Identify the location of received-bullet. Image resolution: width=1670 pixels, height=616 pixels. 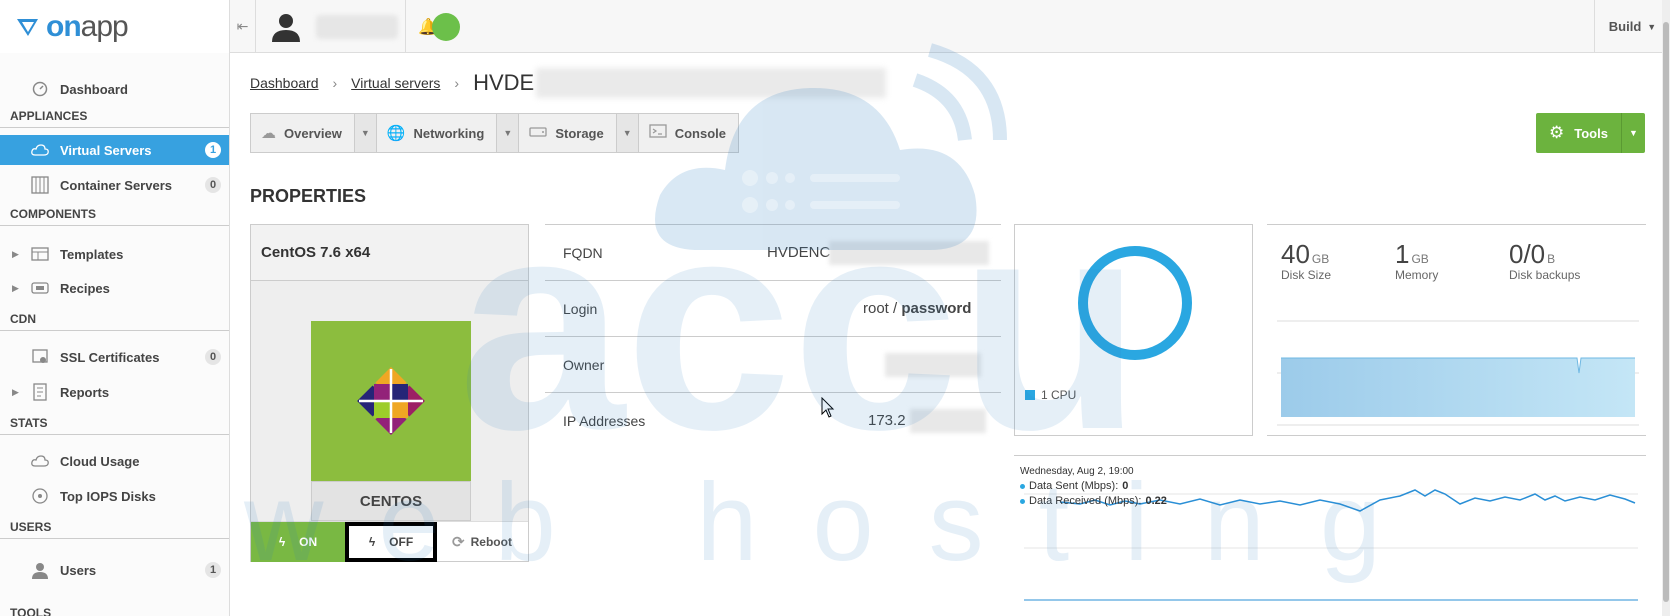
(1022, 501).